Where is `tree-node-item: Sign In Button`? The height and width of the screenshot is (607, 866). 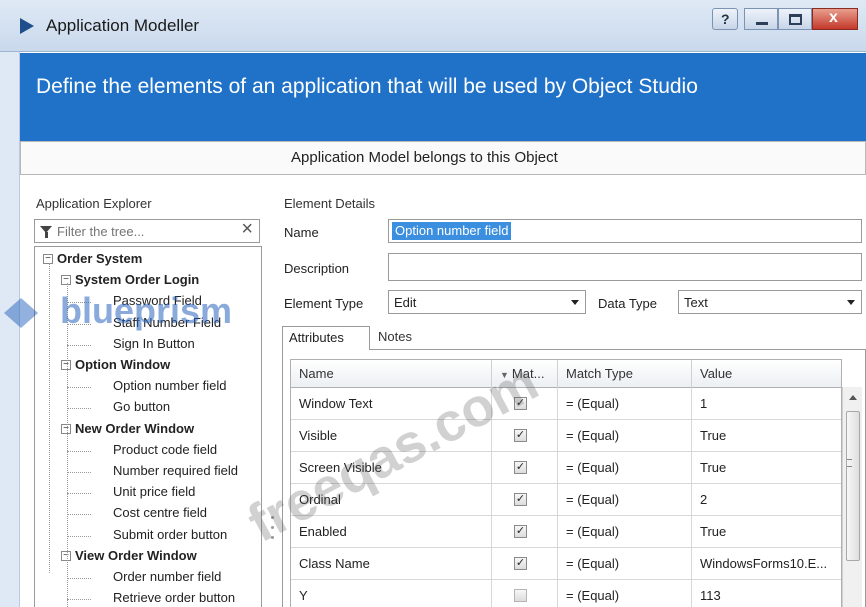 tree-node-item: Sign In Button is located at coordinates (154, 343).